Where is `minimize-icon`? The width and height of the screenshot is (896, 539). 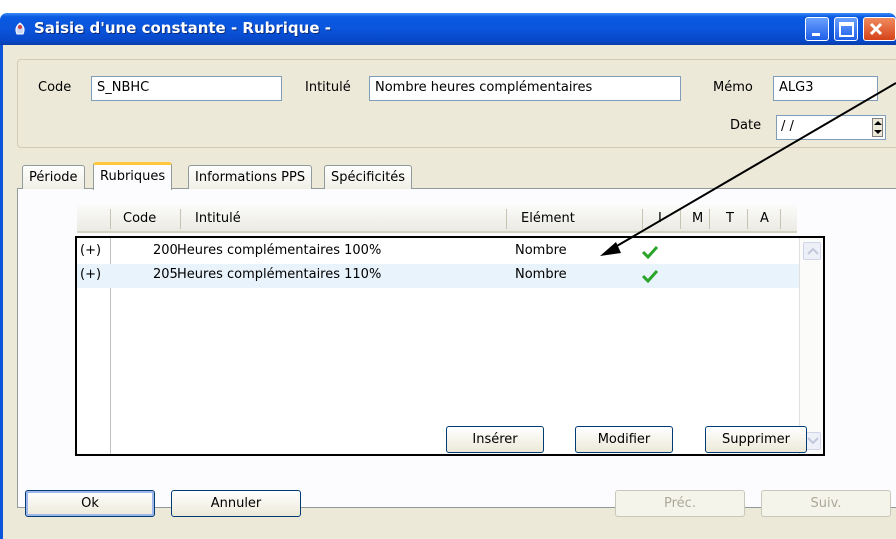 minimize-icon is located at coordinates (816, 34).